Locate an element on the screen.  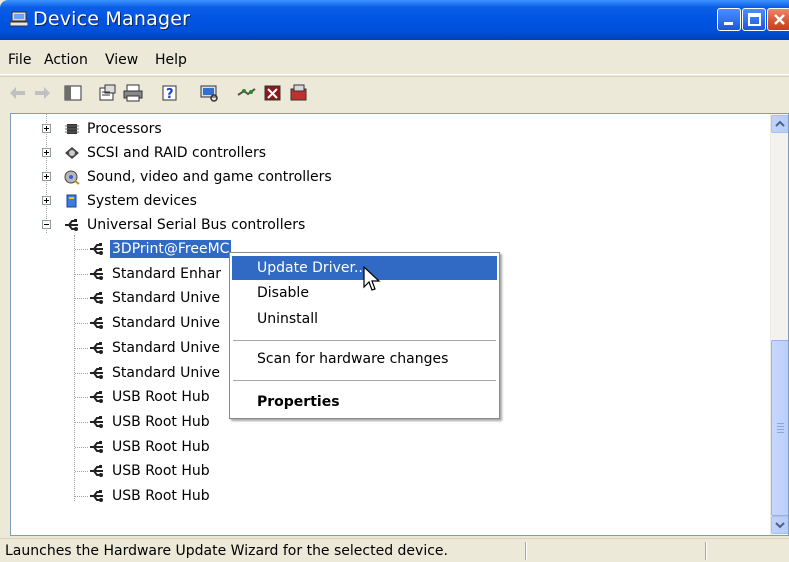
title-bar: Device Manager is located at coordinates (394, 20).